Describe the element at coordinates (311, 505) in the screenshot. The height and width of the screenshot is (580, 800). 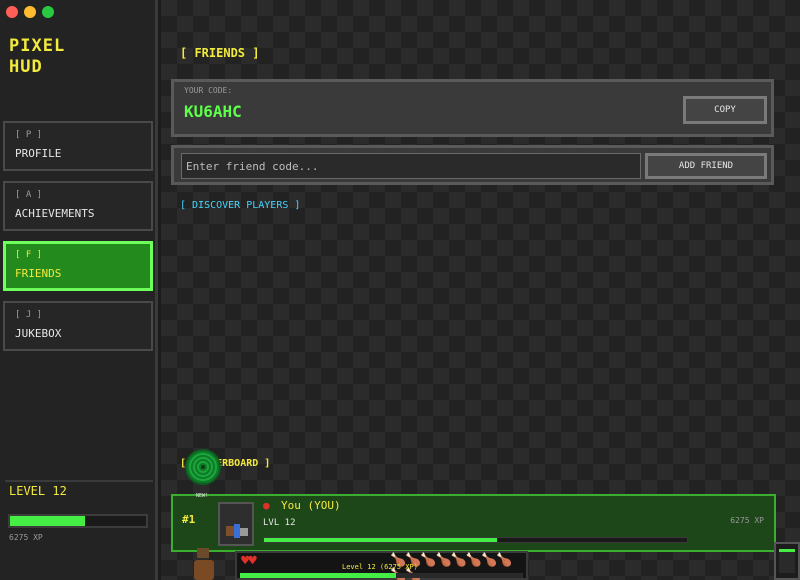
I see `leaderboard-player-name: You (YOU)` at that location.